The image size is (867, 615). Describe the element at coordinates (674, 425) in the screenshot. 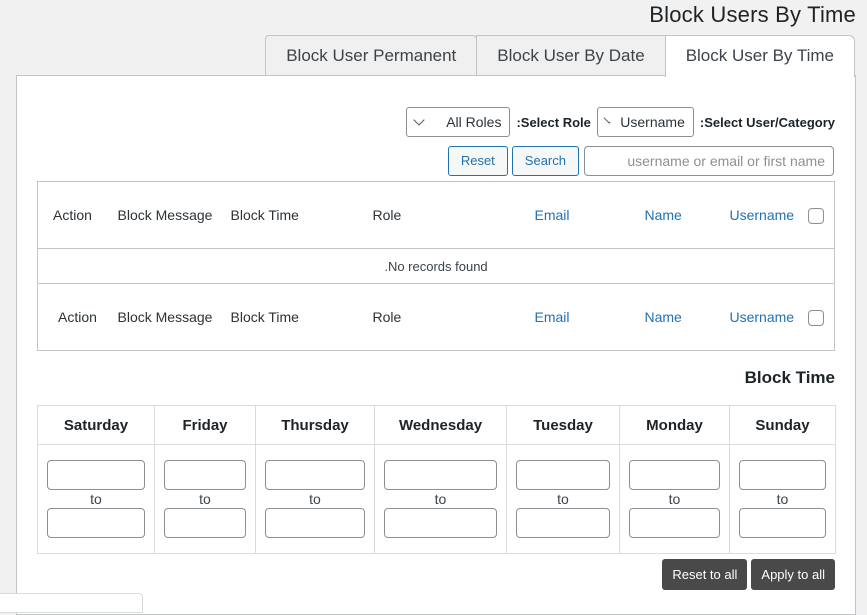

I see `day-header-monday: Monday` at that location.